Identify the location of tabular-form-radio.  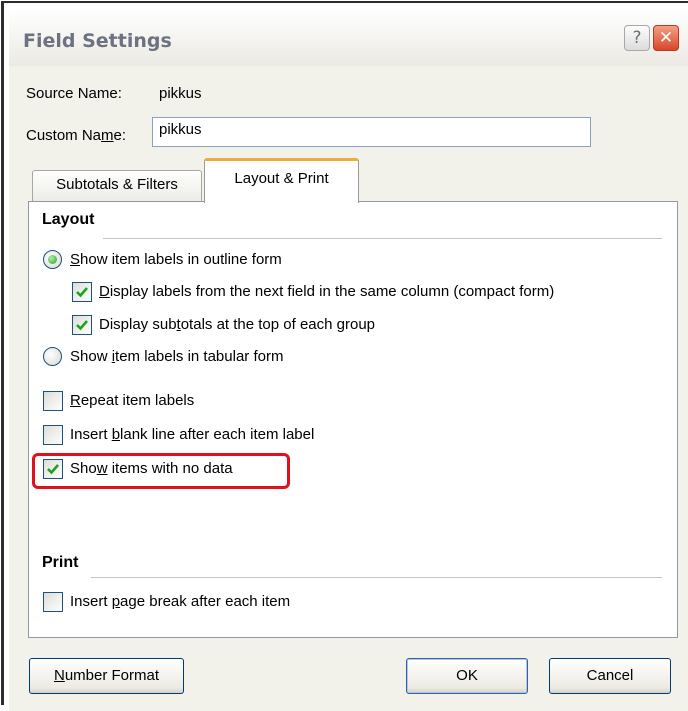
(52, 356).